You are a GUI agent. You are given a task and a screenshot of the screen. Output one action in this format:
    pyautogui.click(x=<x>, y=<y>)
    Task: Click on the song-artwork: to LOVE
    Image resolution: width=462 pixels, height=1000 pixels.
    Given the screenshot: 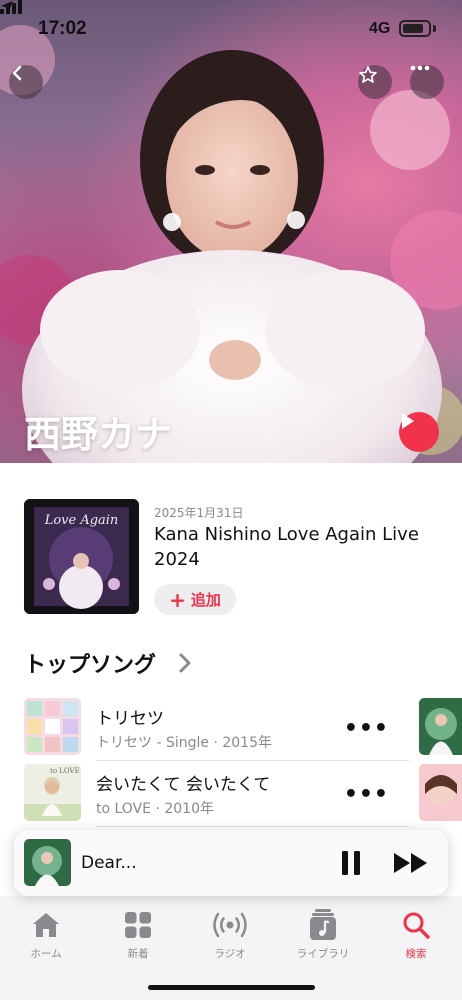 What is the action you would take?
    pyautogui.click(x=52, y=792)
    